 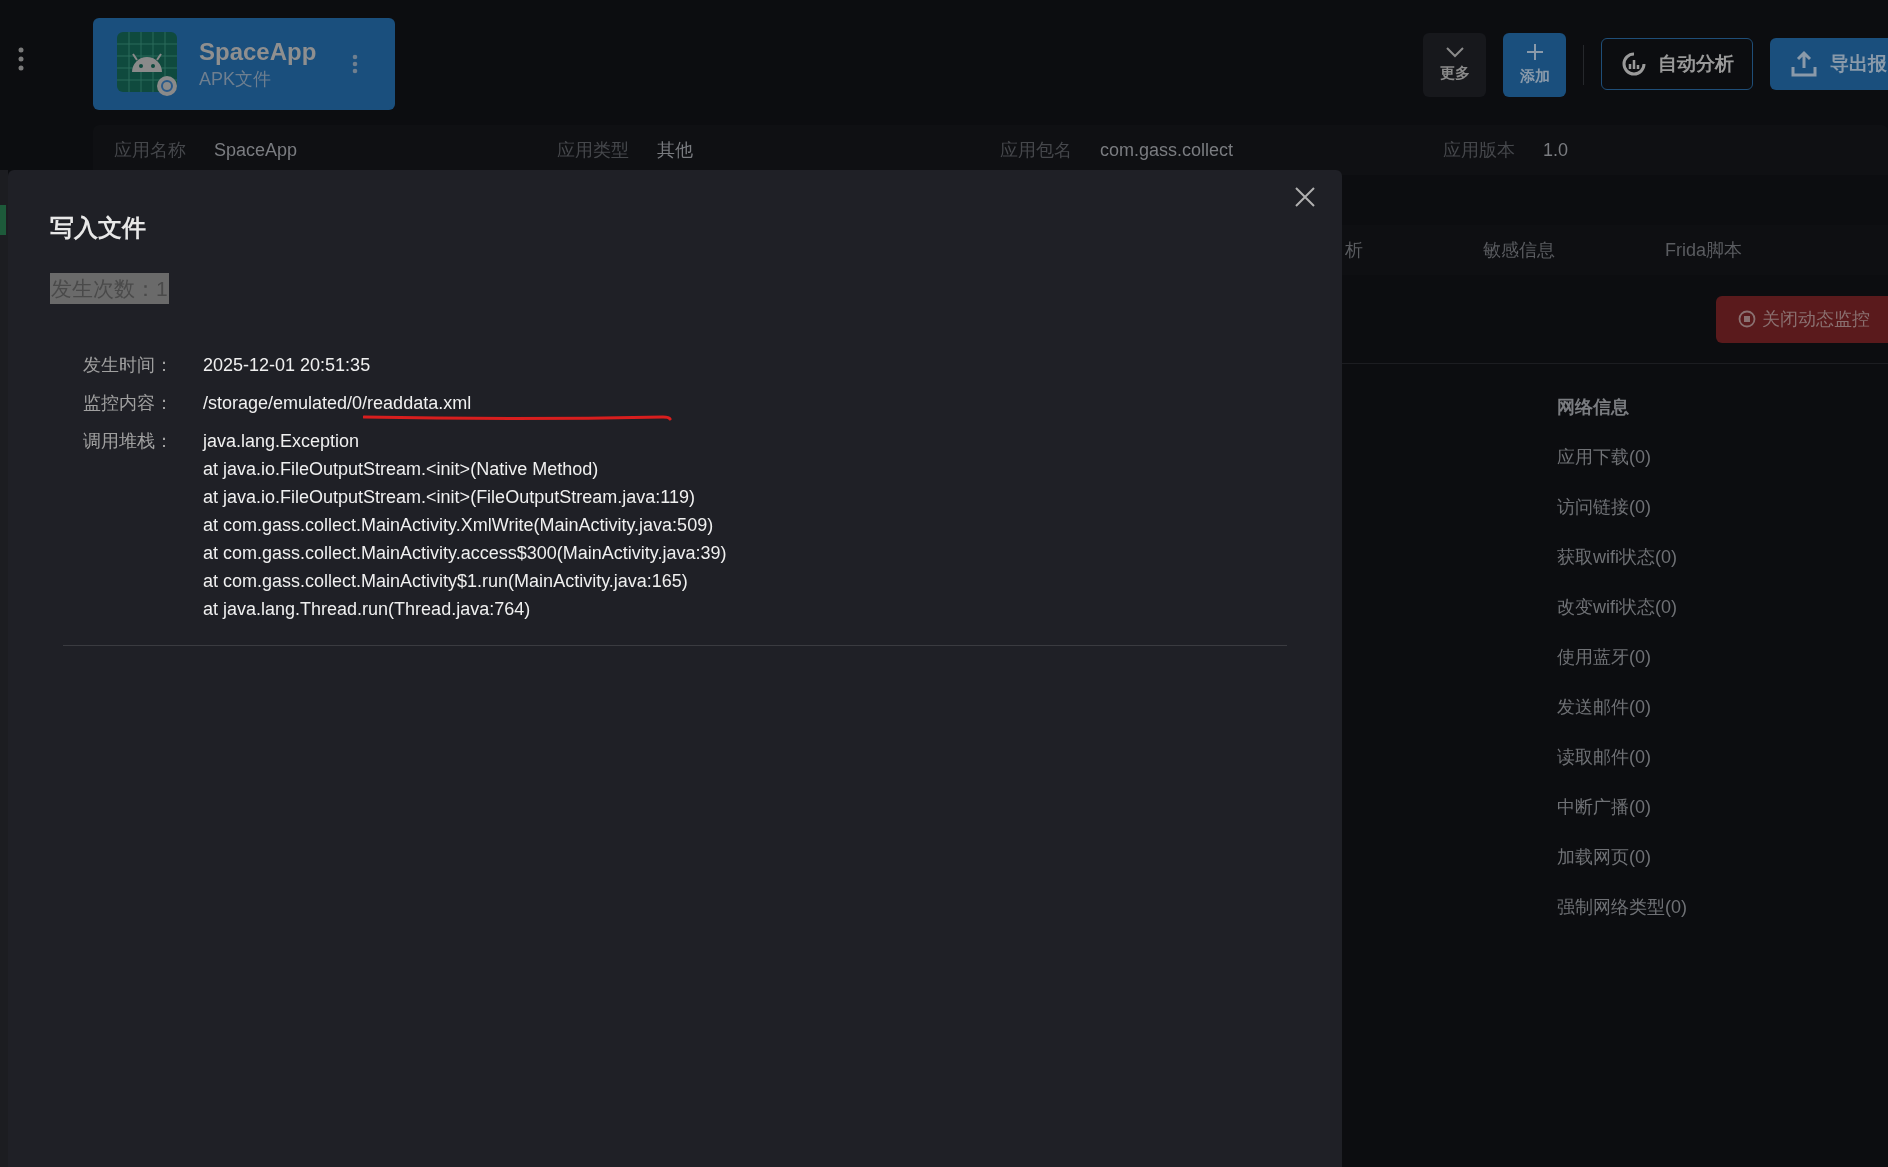 I want to click on field-label: 应用类型, so click(x=593, y=150).